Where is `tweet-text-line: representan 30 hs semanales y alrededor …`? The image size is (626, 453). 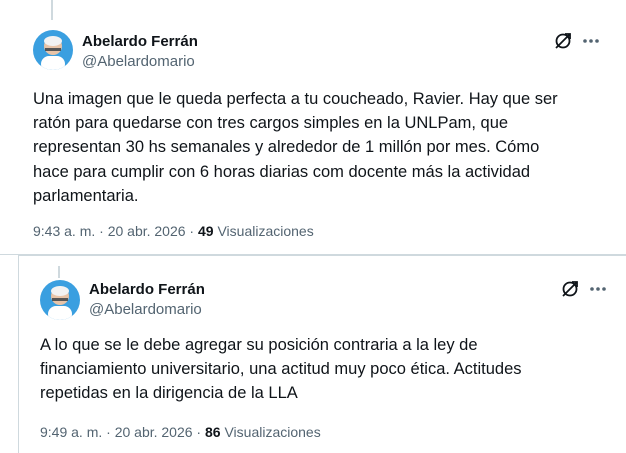
tweet-text-line: representan 30 hs semanales y alrededor … is located at coordinates (286, 147).